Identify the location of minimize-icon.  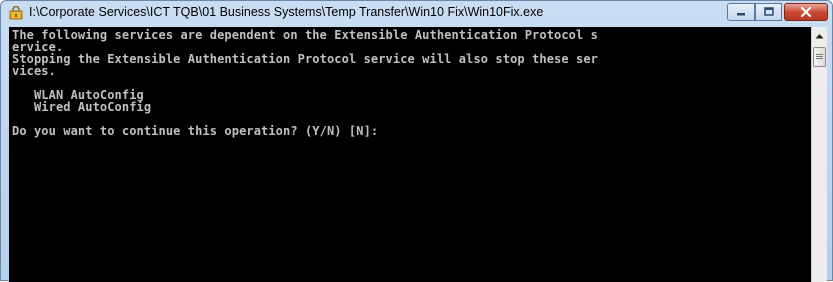
(741, 14).